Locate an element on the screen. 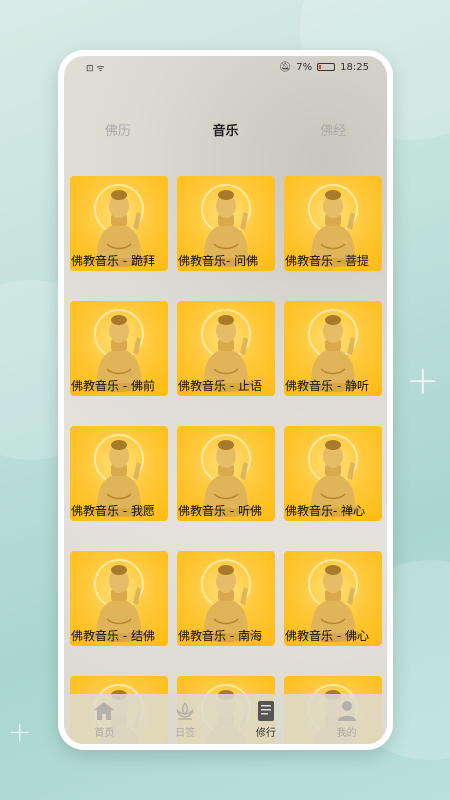 The height and width of the screenshot is (800, 450). music-card: 佛教音乐 - 跪拜 is located at coordinates (119, 223).